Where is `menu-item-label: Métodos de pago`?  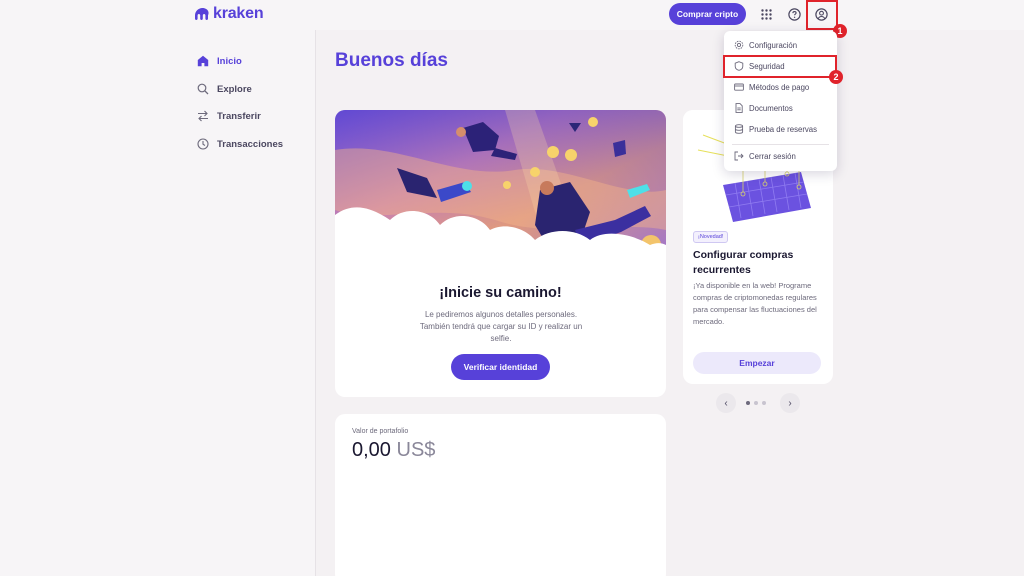
menu-item-label: Métodos de pago is located at coordinates (779, 87).